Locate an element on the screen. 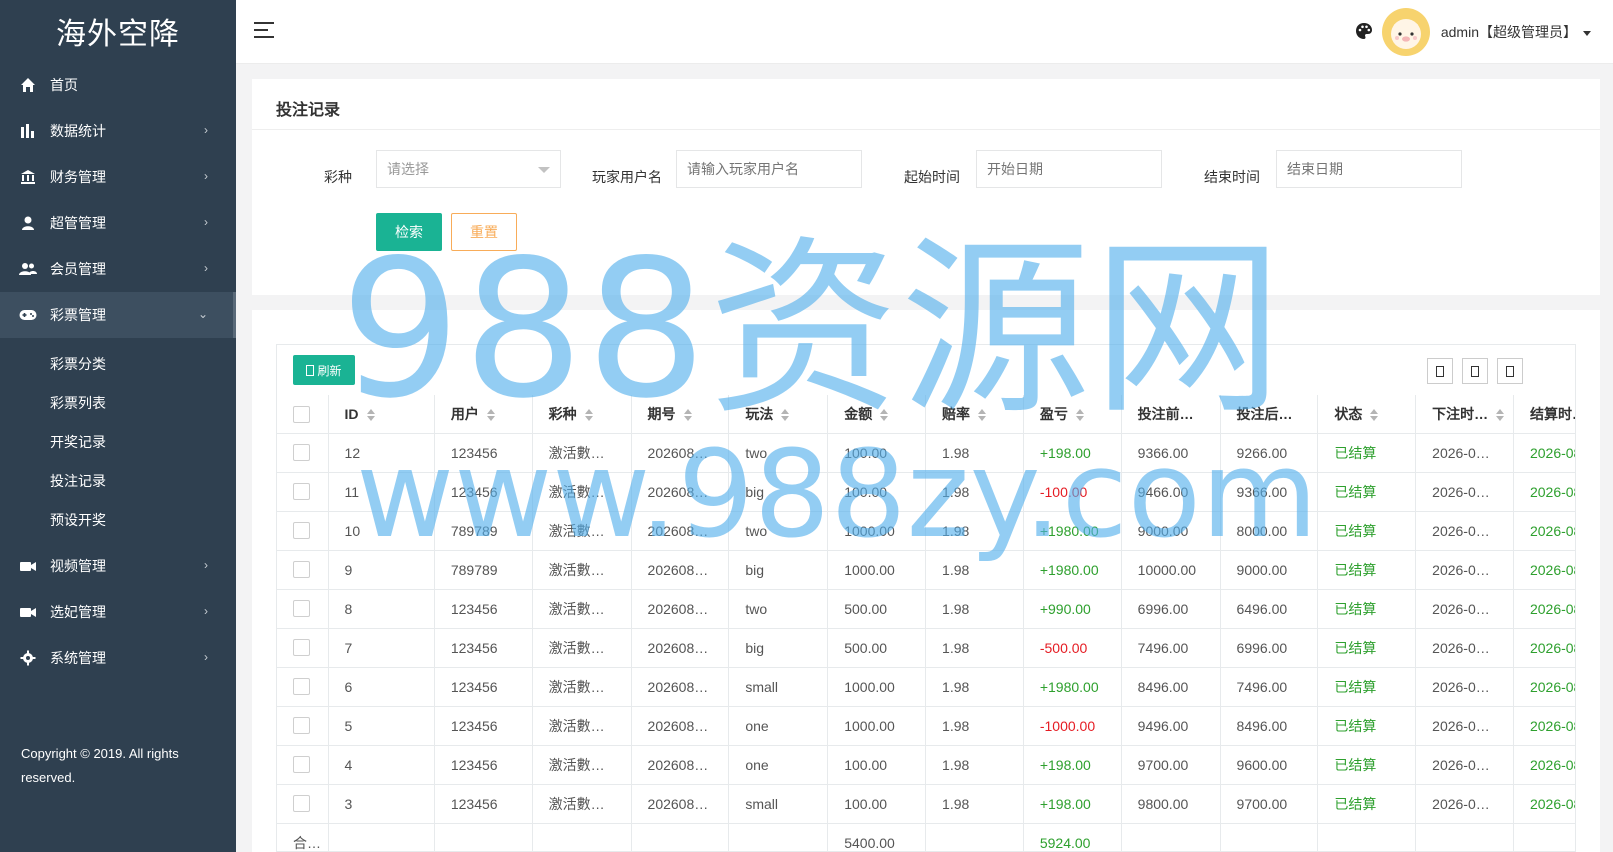 The width and height of the screenshot is (1613, 852). cell-amount: 1000.00 is located at coordinates (877, 570).